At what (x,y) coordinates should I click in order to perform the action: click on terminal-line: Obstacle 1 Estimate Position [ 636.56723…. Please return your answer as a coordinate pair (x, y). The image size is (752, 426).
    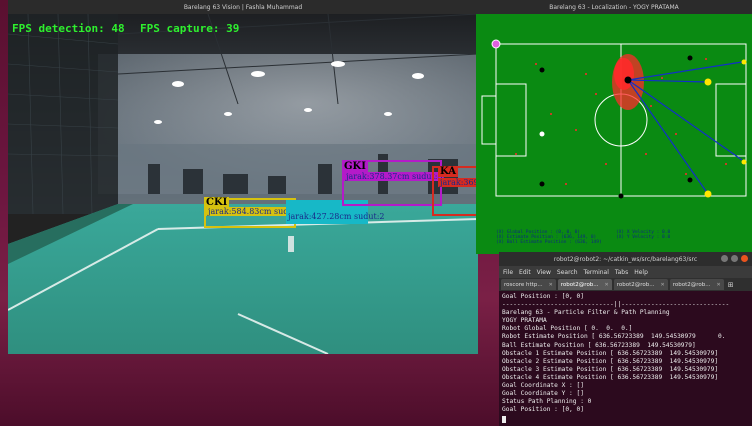
    Looking at the image, I should click on (610, 353).